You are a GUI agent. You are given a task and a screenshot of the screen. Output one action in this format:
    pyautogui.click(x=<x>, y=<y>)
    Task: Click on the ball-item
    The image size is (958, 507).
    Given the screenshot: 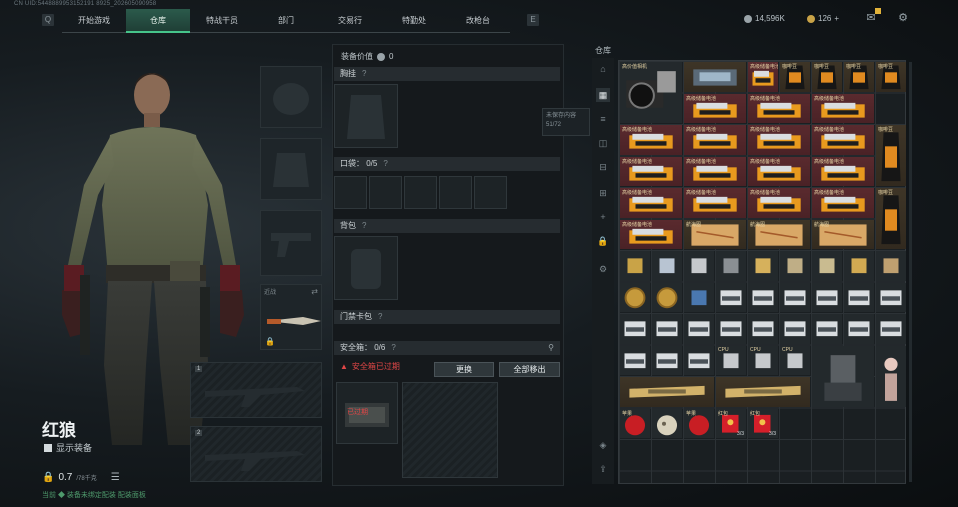 What is the action you would take?
    pyautogui.click(x=667, y=423)
    